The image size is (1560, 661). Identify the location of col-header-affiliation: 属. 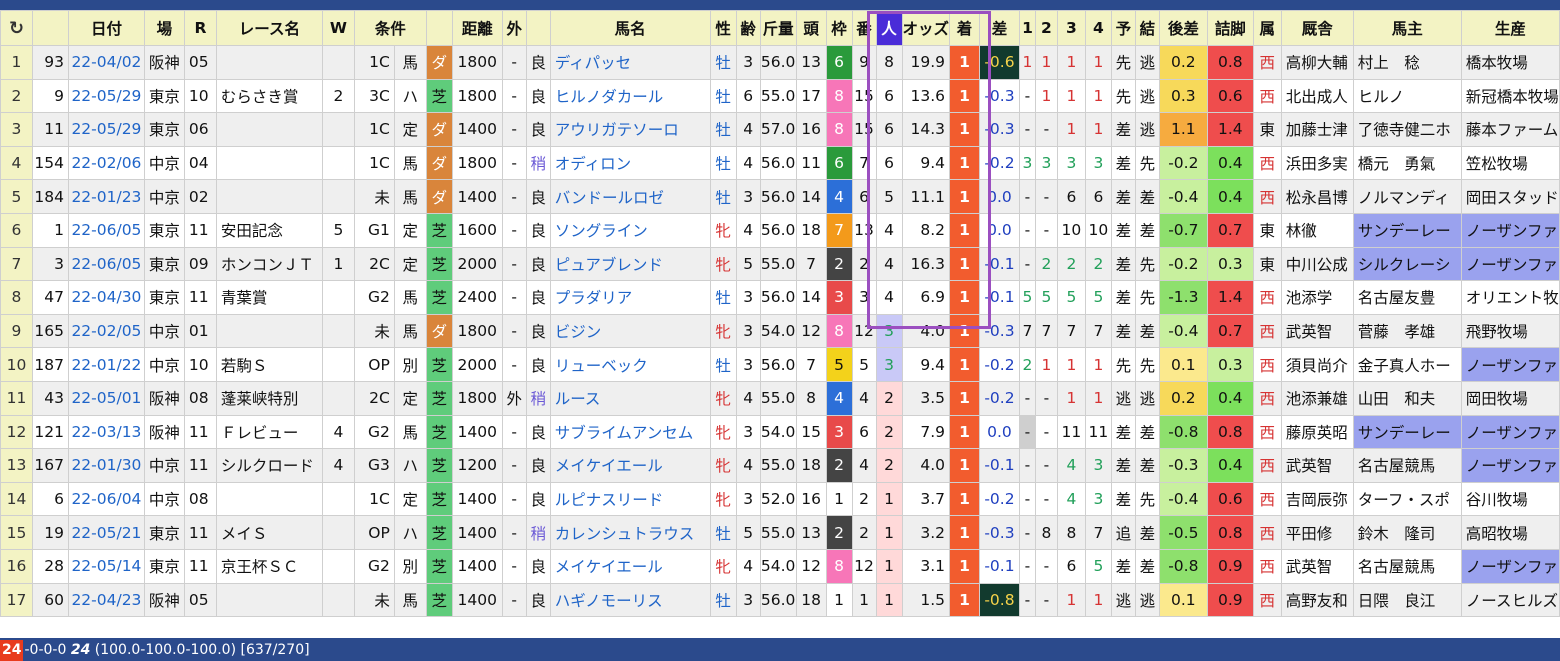
(1267, 28).